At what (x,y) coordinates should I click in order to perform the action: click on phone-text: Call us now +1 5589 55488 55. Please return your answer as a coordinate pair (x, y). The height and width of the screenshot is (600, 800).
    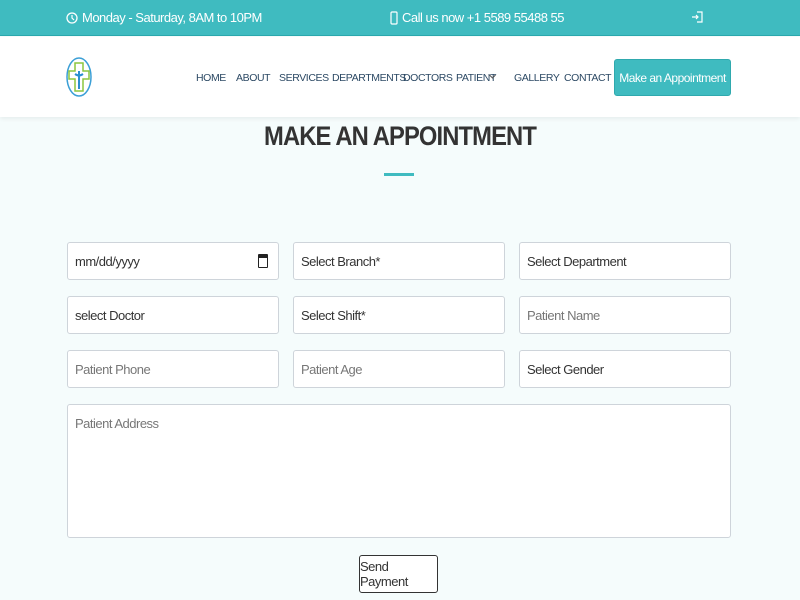
    Looking at the image, I should click on (483, 17).